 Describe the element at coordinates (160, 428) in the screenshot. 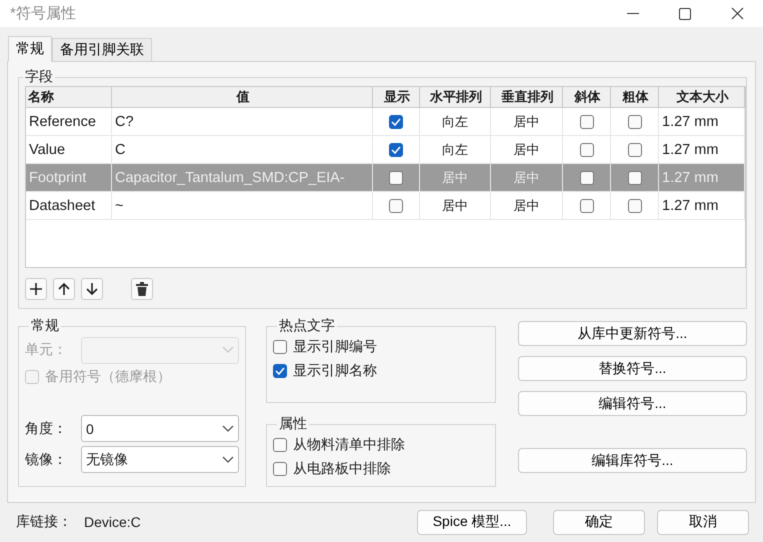

I see `angle-dropdown: 0` at that location.